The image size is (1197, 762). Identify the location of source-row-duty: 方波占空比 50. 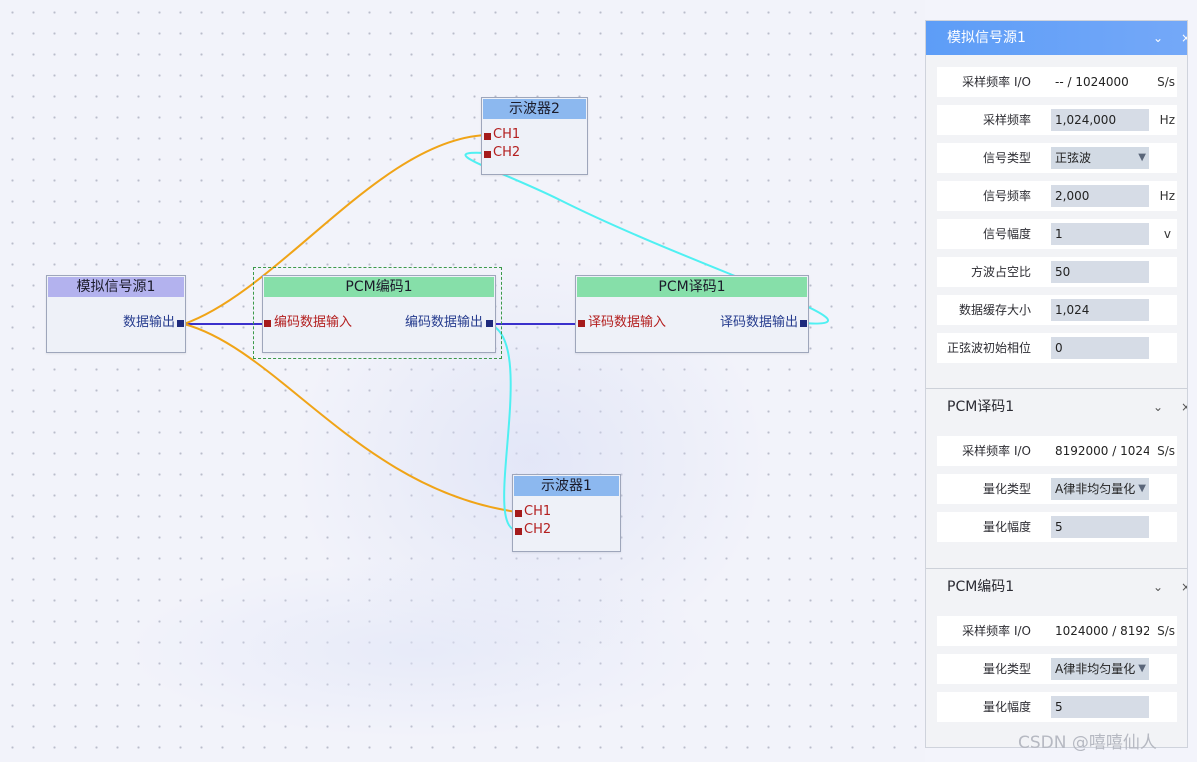
(1057, 272).